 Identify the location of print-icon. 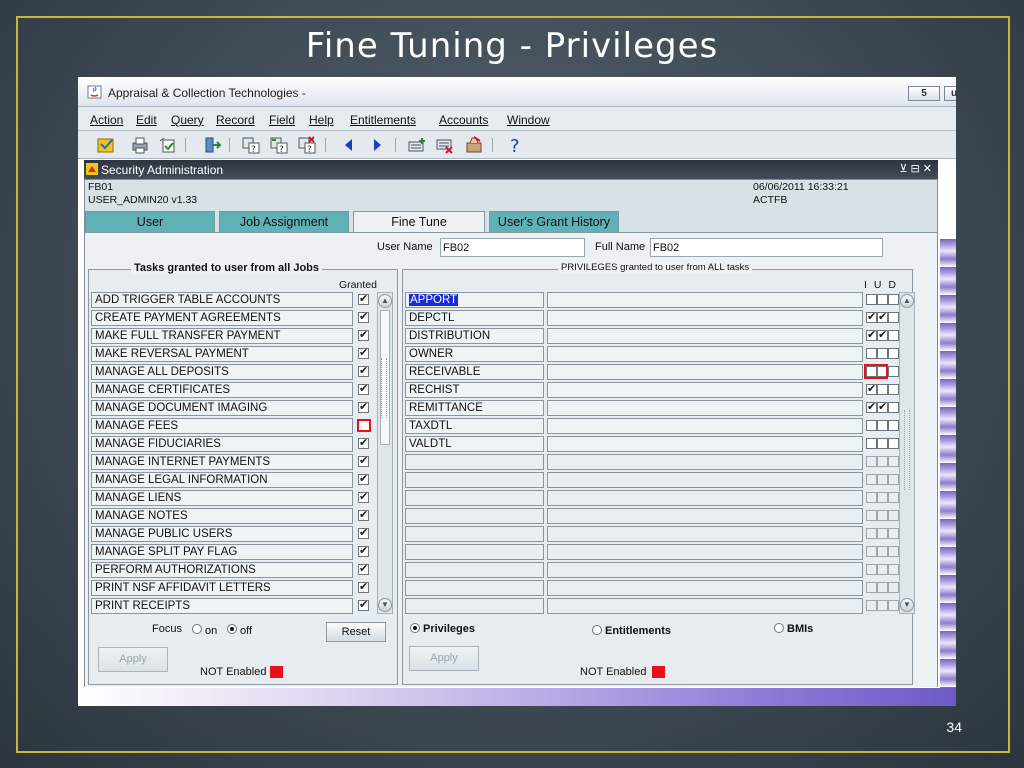
(140, 145).